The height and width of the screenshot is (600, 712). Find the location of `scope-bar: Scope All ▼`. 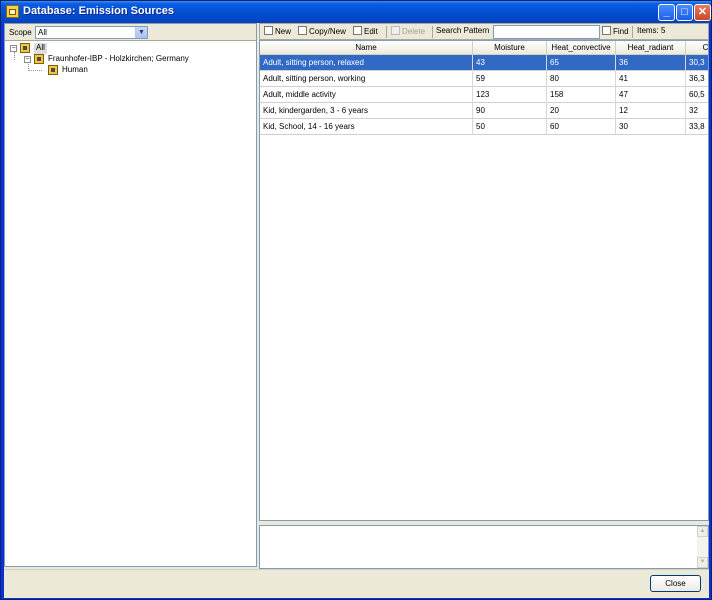

scope-bar: Scope All ▼ is located at coordinates (130, 32).